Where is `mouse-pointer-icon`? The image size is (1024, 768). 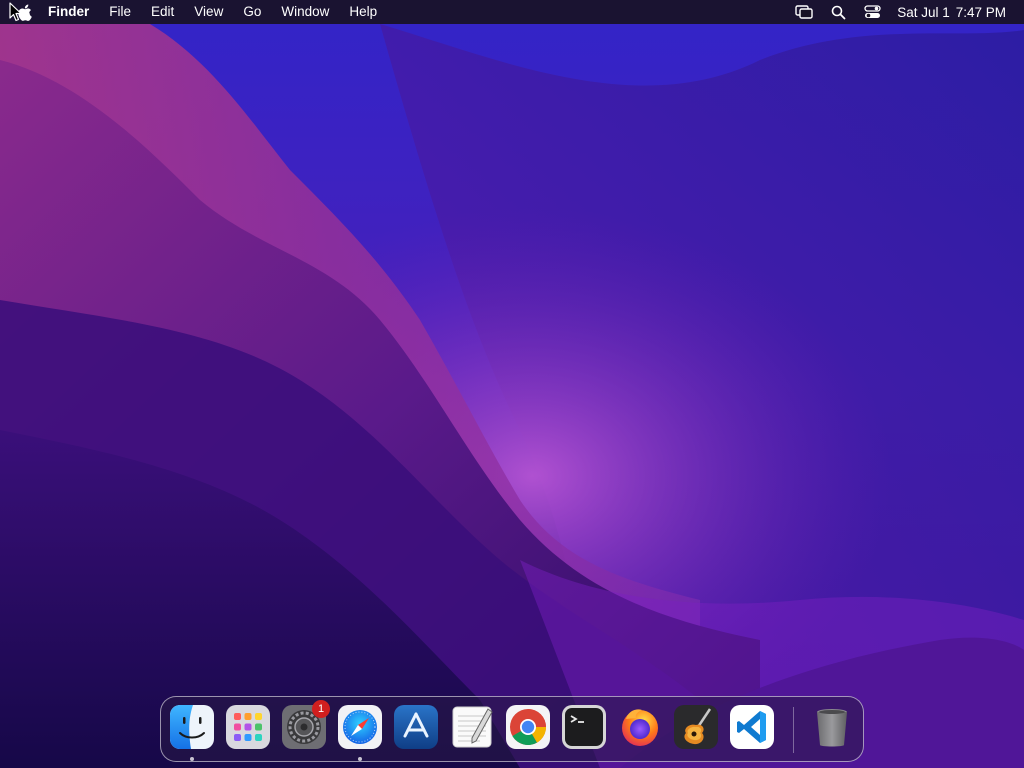
mouse-pointer-icon is located at coordinates (16, 12).